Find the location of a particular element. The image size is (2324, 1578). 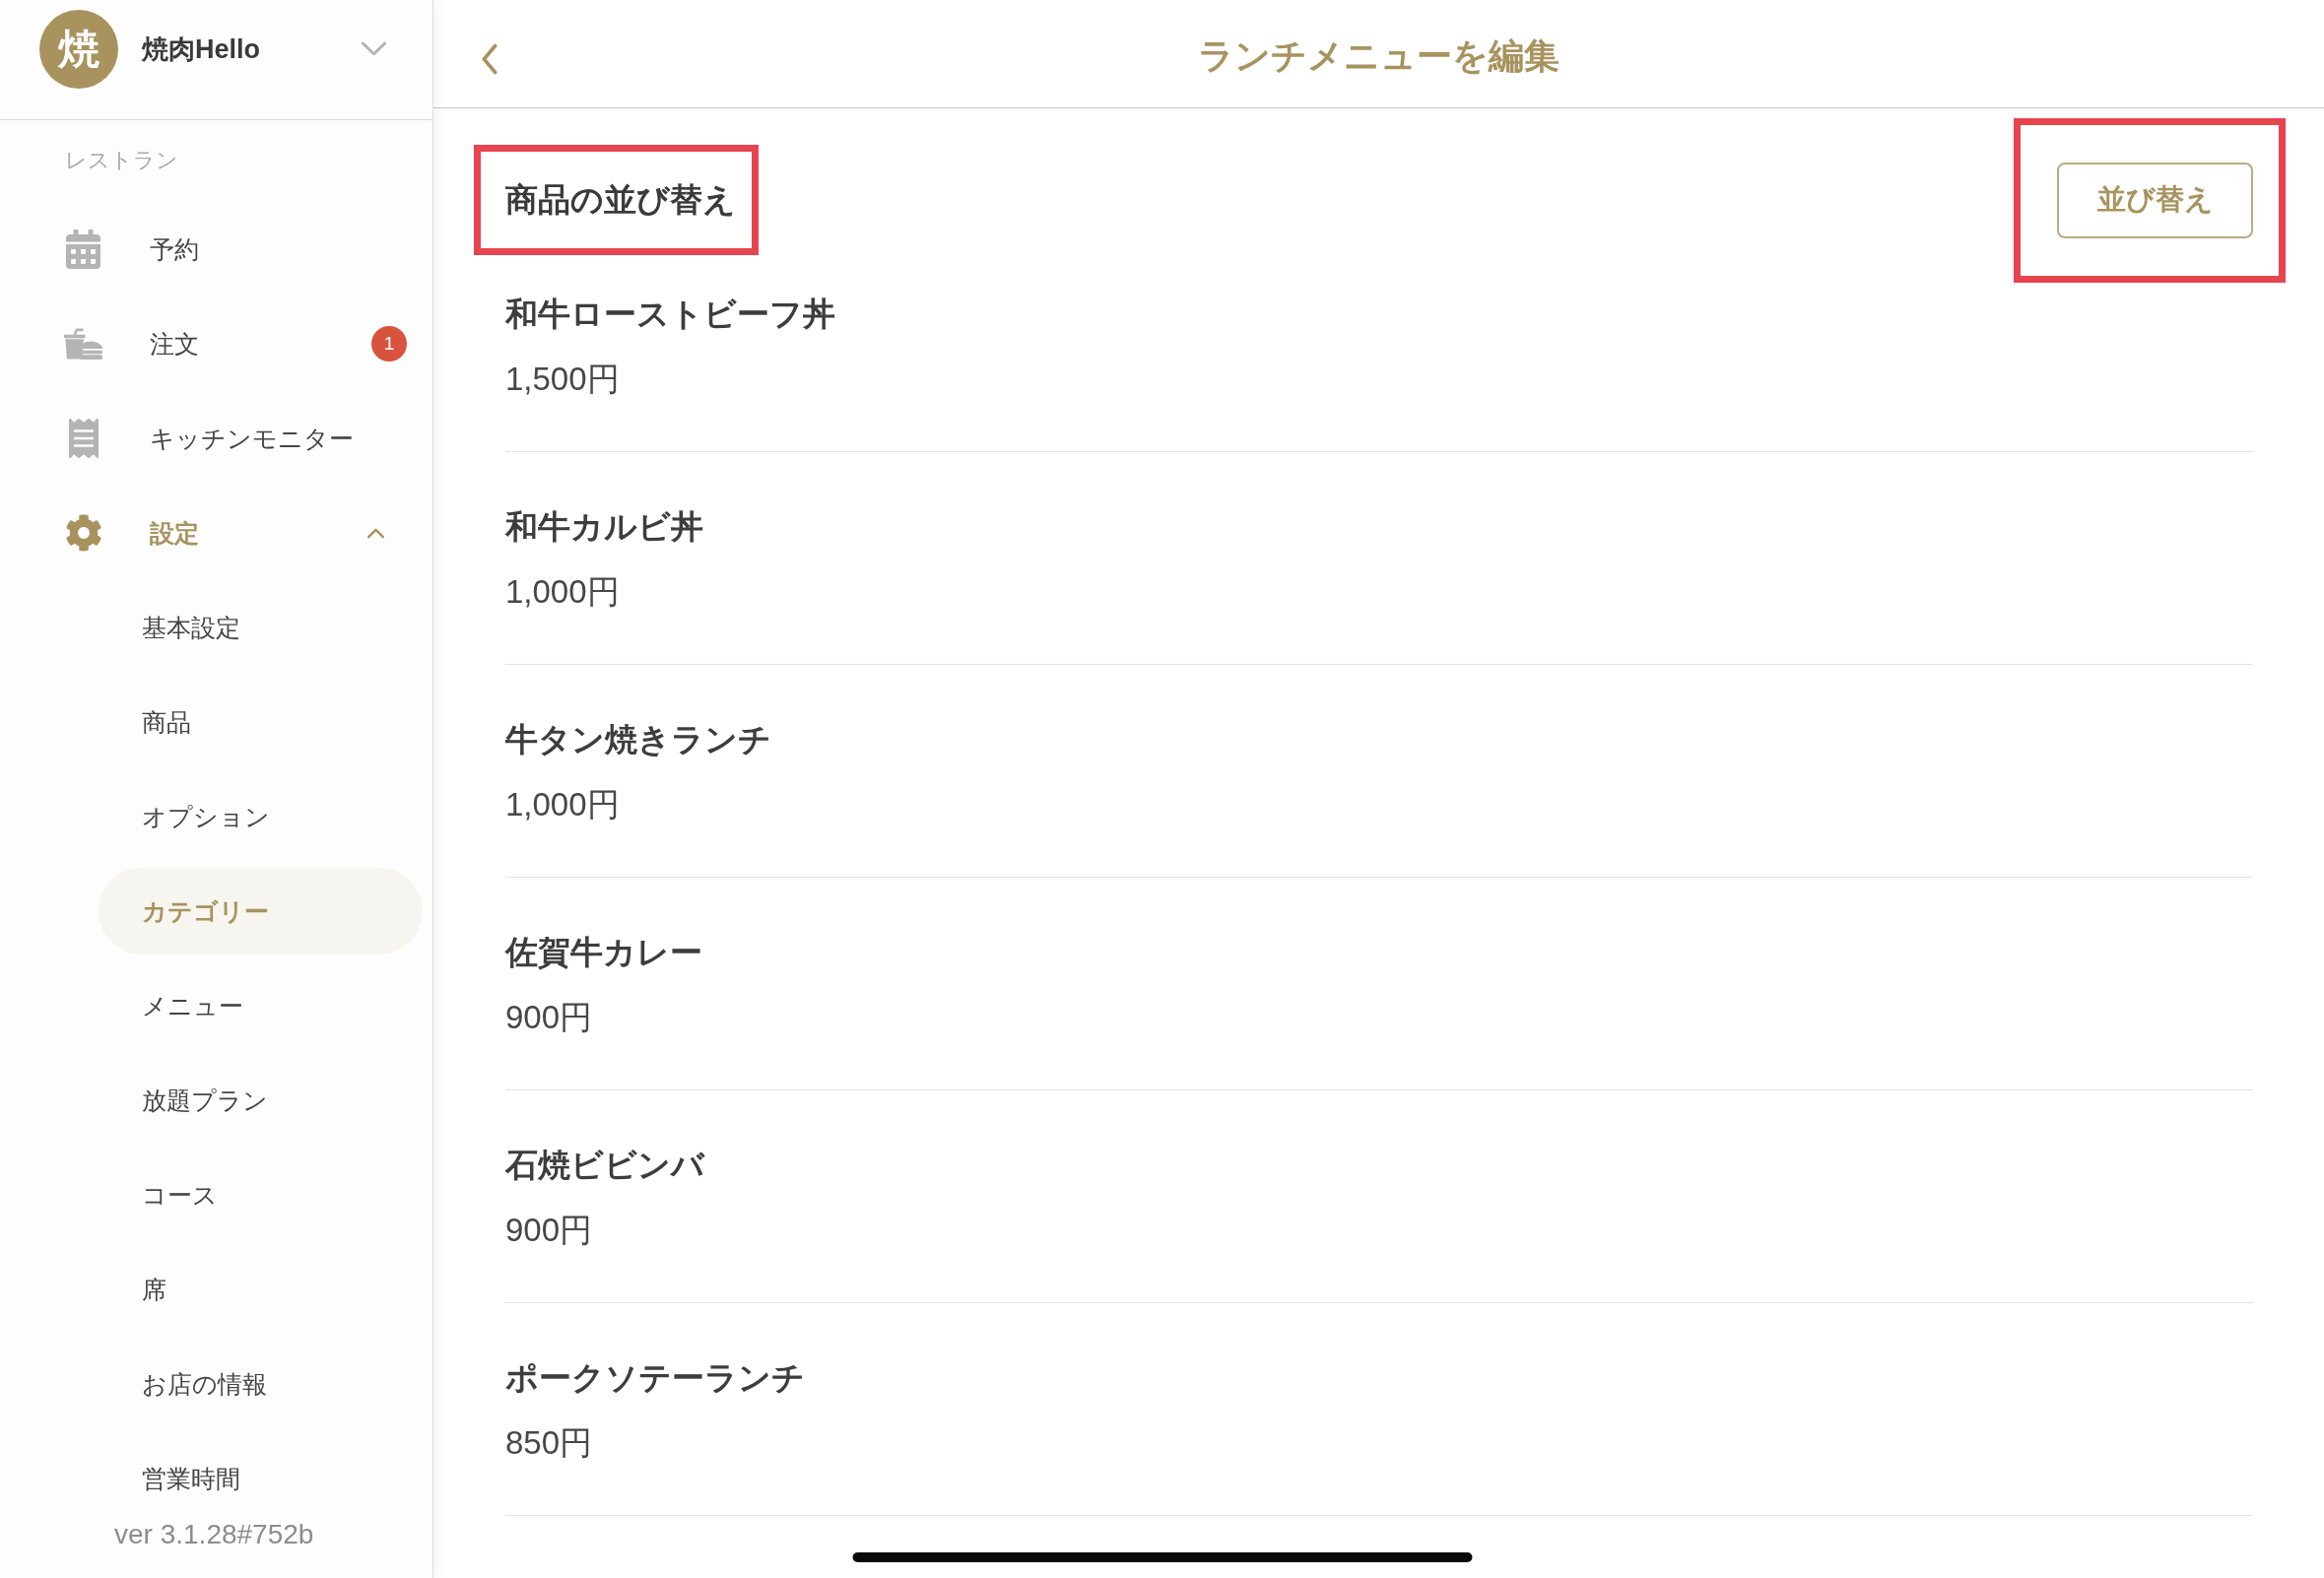

submenu-item: メニュー is located at coordinates (261, 1005).